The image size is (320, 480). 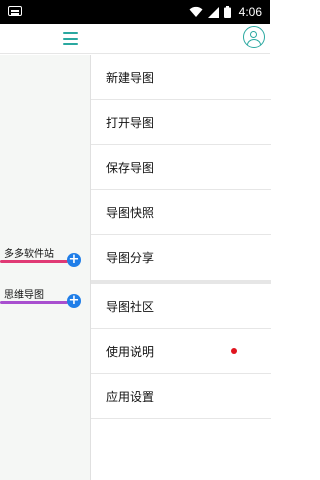 I want to click on node-label: 多多软件站, so click(x=29, y=254).